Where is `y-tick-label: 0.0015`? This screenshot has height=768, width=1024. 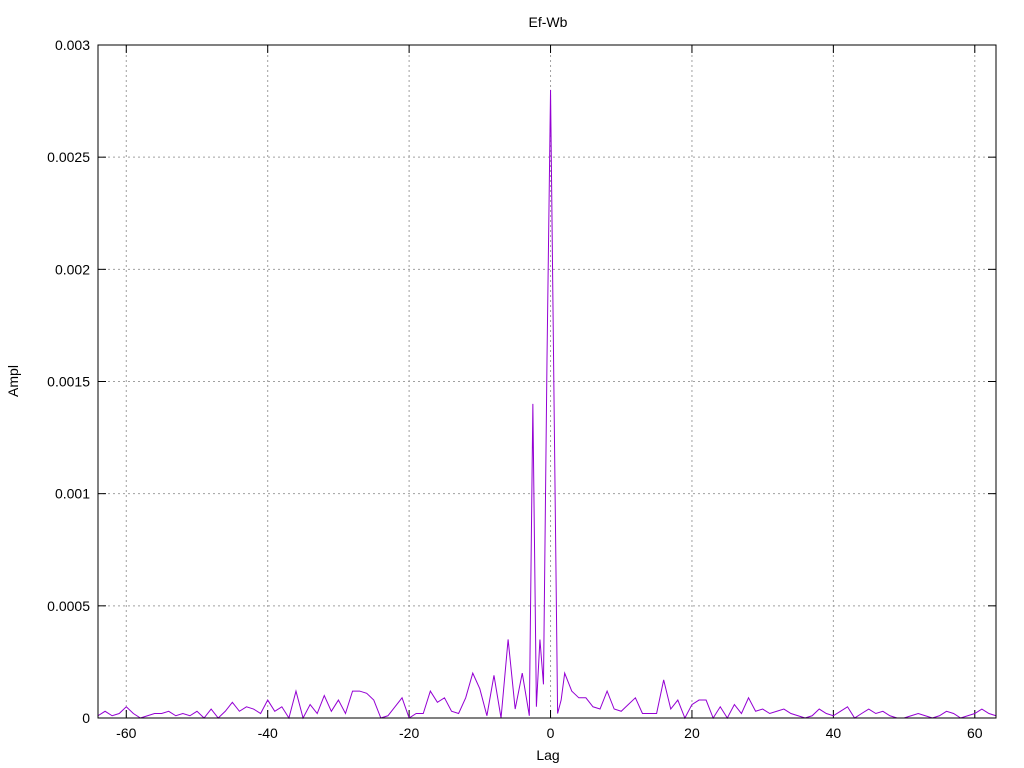 y-tick-label: 0.0015 is located at coordinates (68, 382).